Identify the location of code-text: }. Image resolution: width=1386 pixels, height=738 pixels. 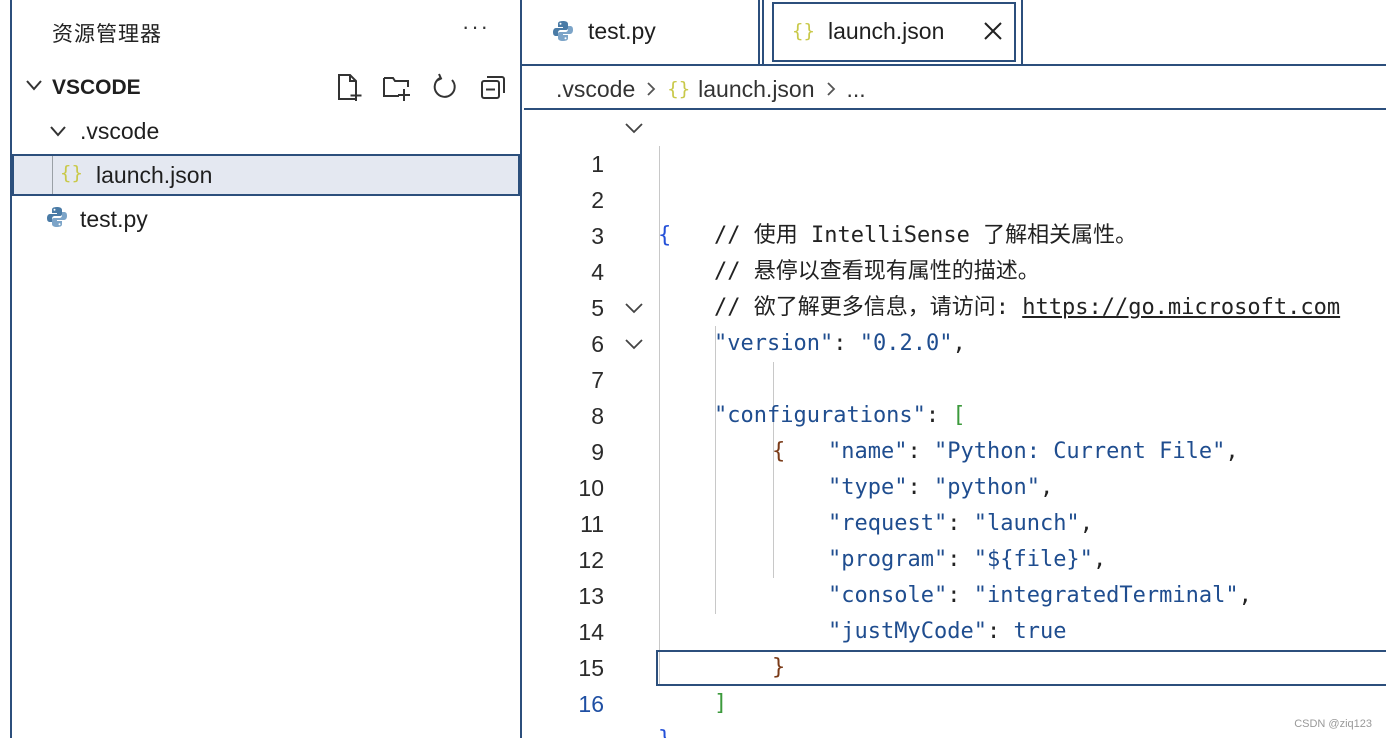
(664, 730).